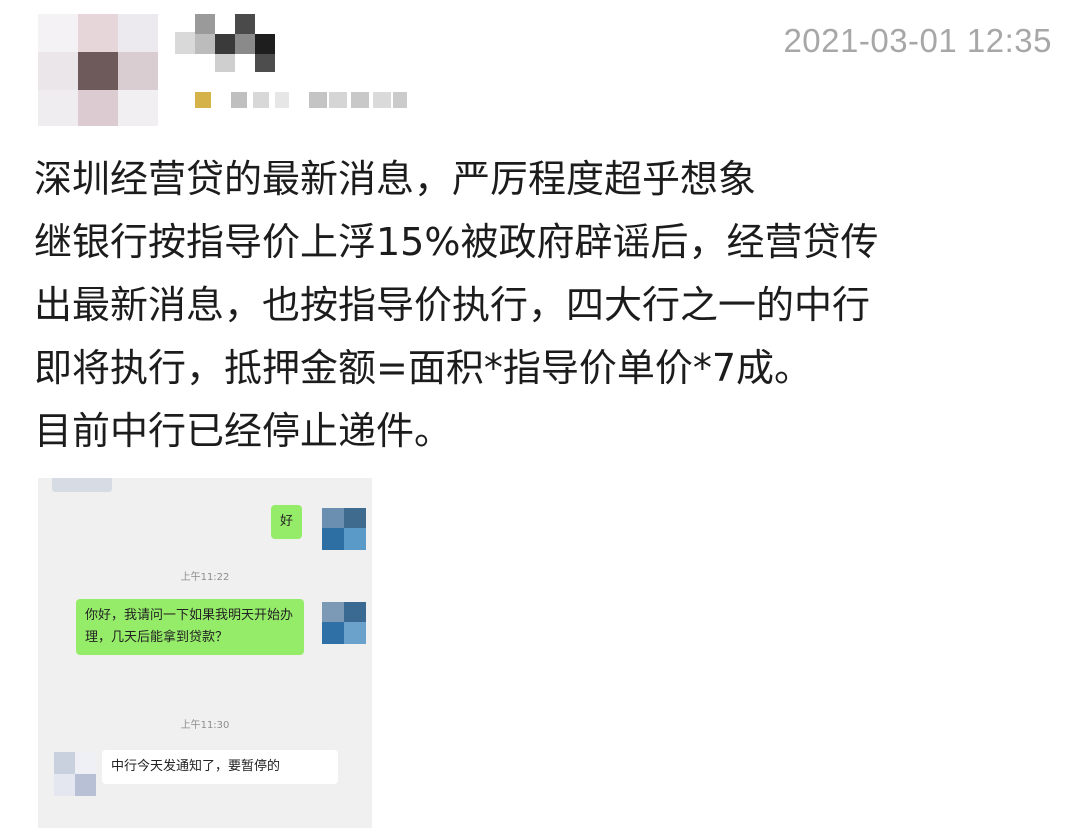  I want to click on post-line: 目前中行已经停止递件。, so click(243, 431).